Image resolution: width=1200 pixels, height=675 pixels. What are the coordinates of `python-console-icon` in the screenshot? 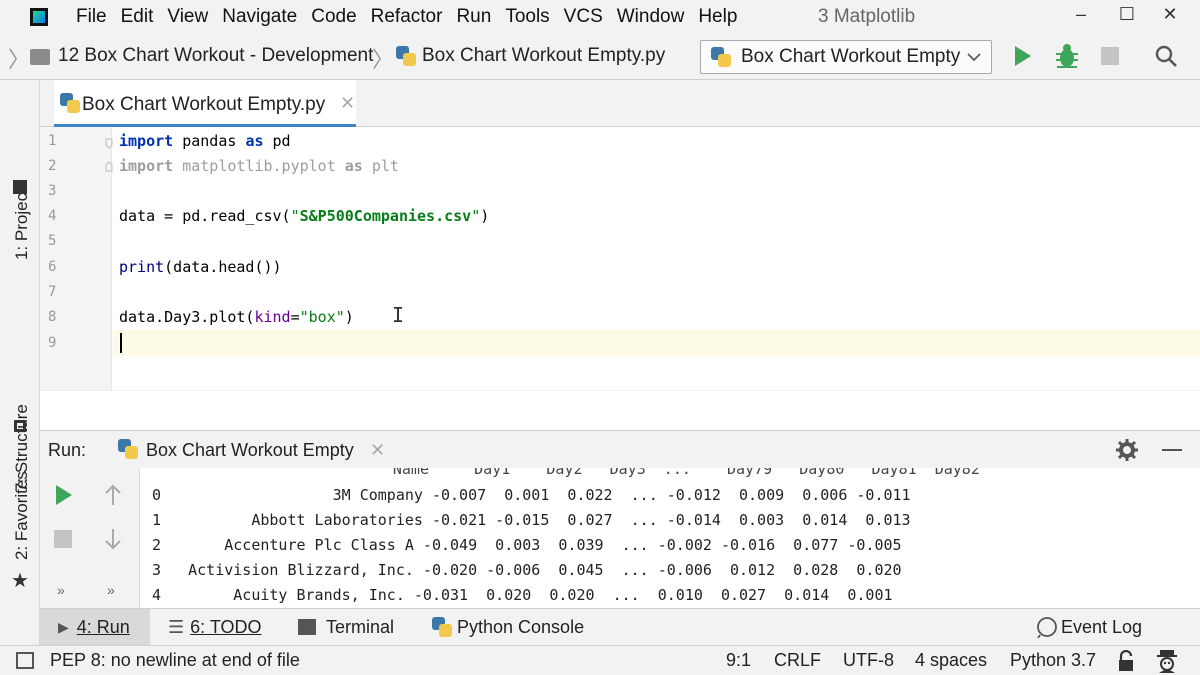 It's located at (442, 627).